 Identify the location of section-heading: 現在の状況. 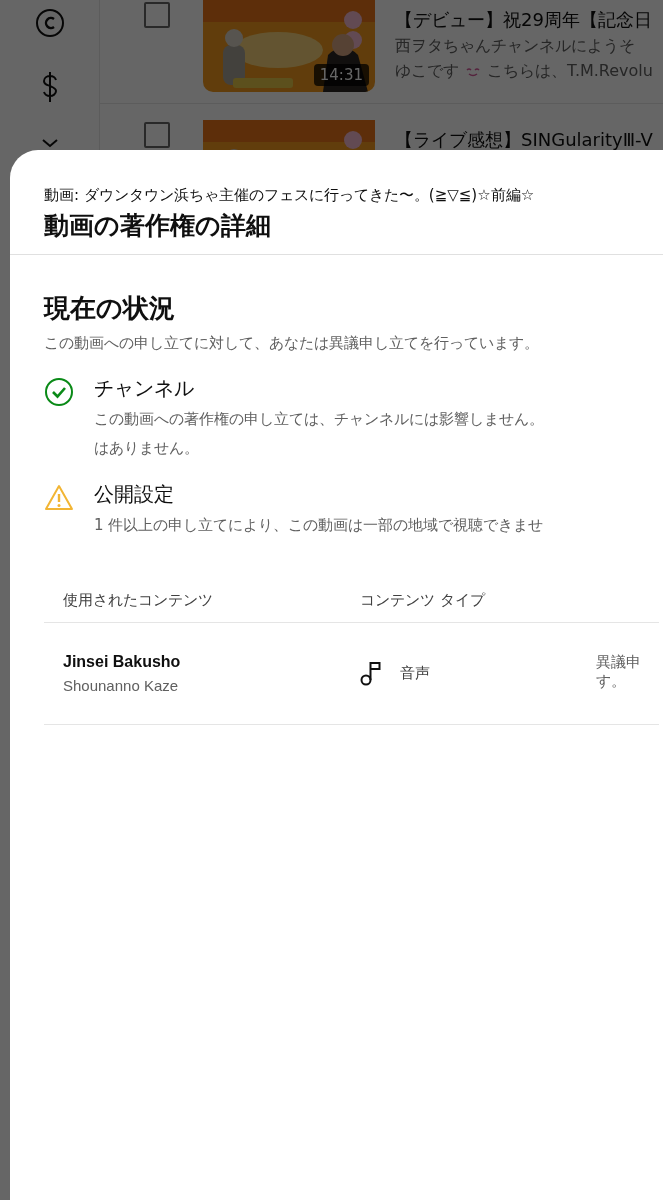
(110, 308).